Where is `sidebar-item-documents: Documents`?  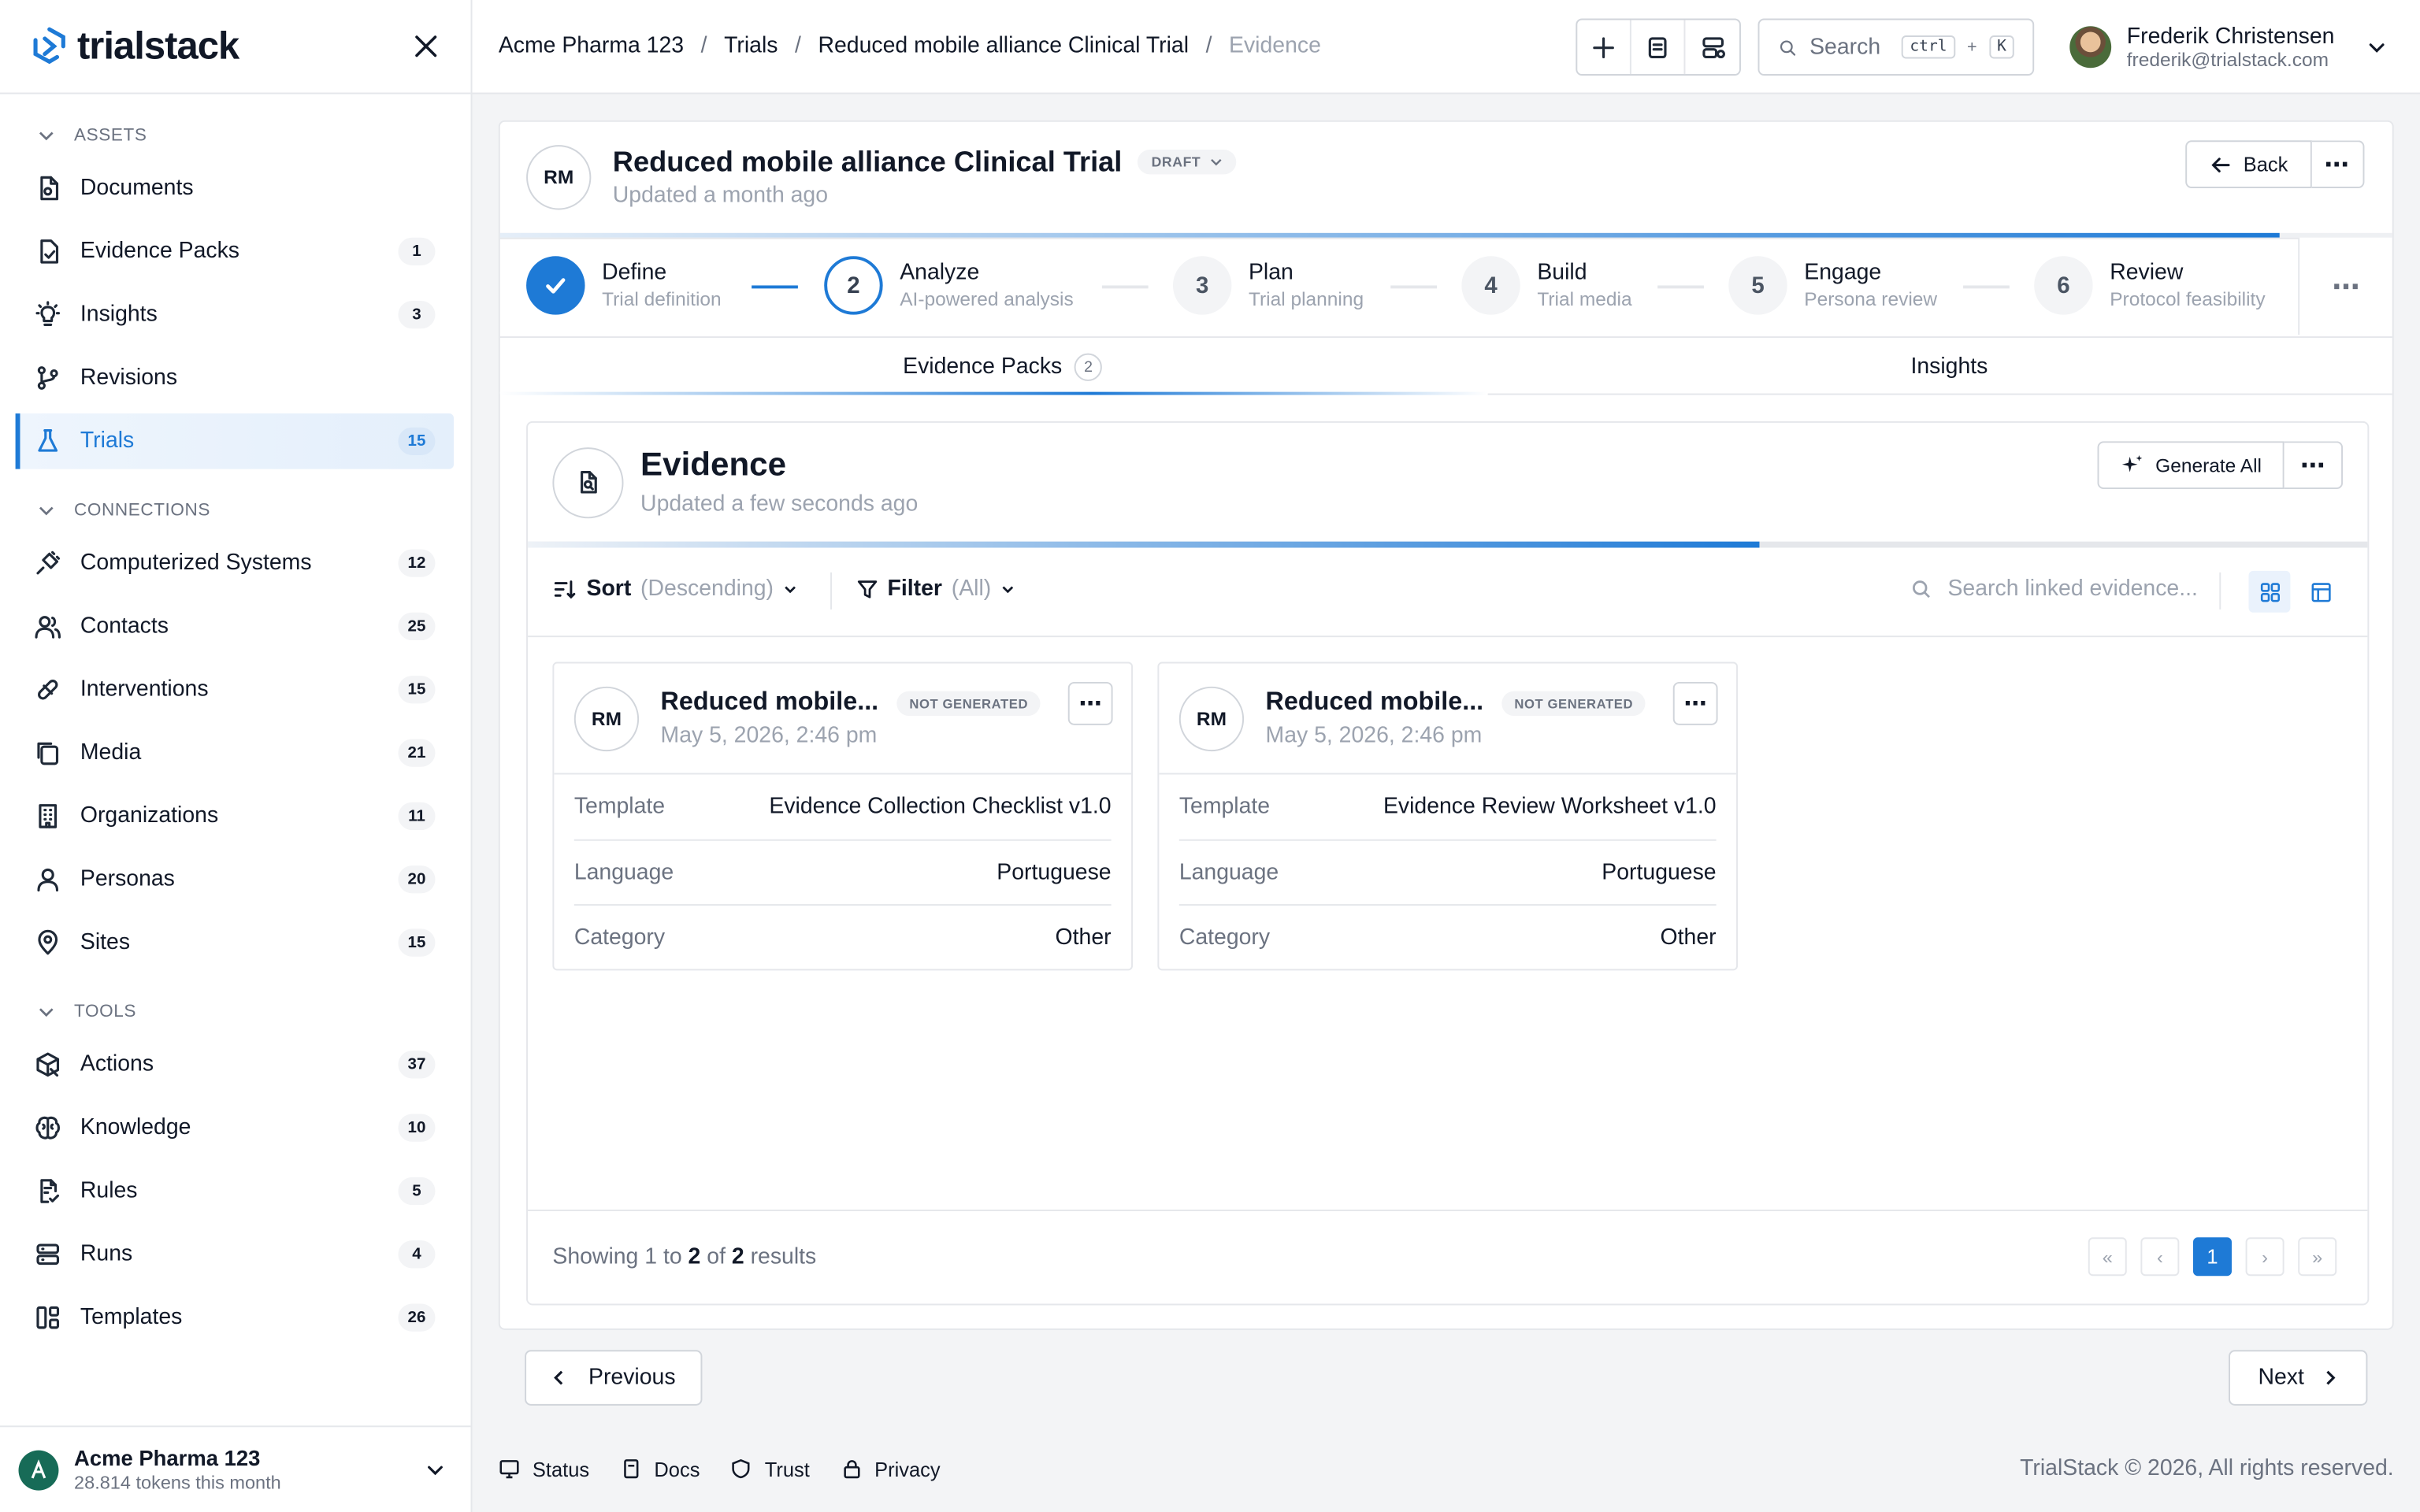
sidebar-item-documents: Documents is located at coordinates (235, 189).